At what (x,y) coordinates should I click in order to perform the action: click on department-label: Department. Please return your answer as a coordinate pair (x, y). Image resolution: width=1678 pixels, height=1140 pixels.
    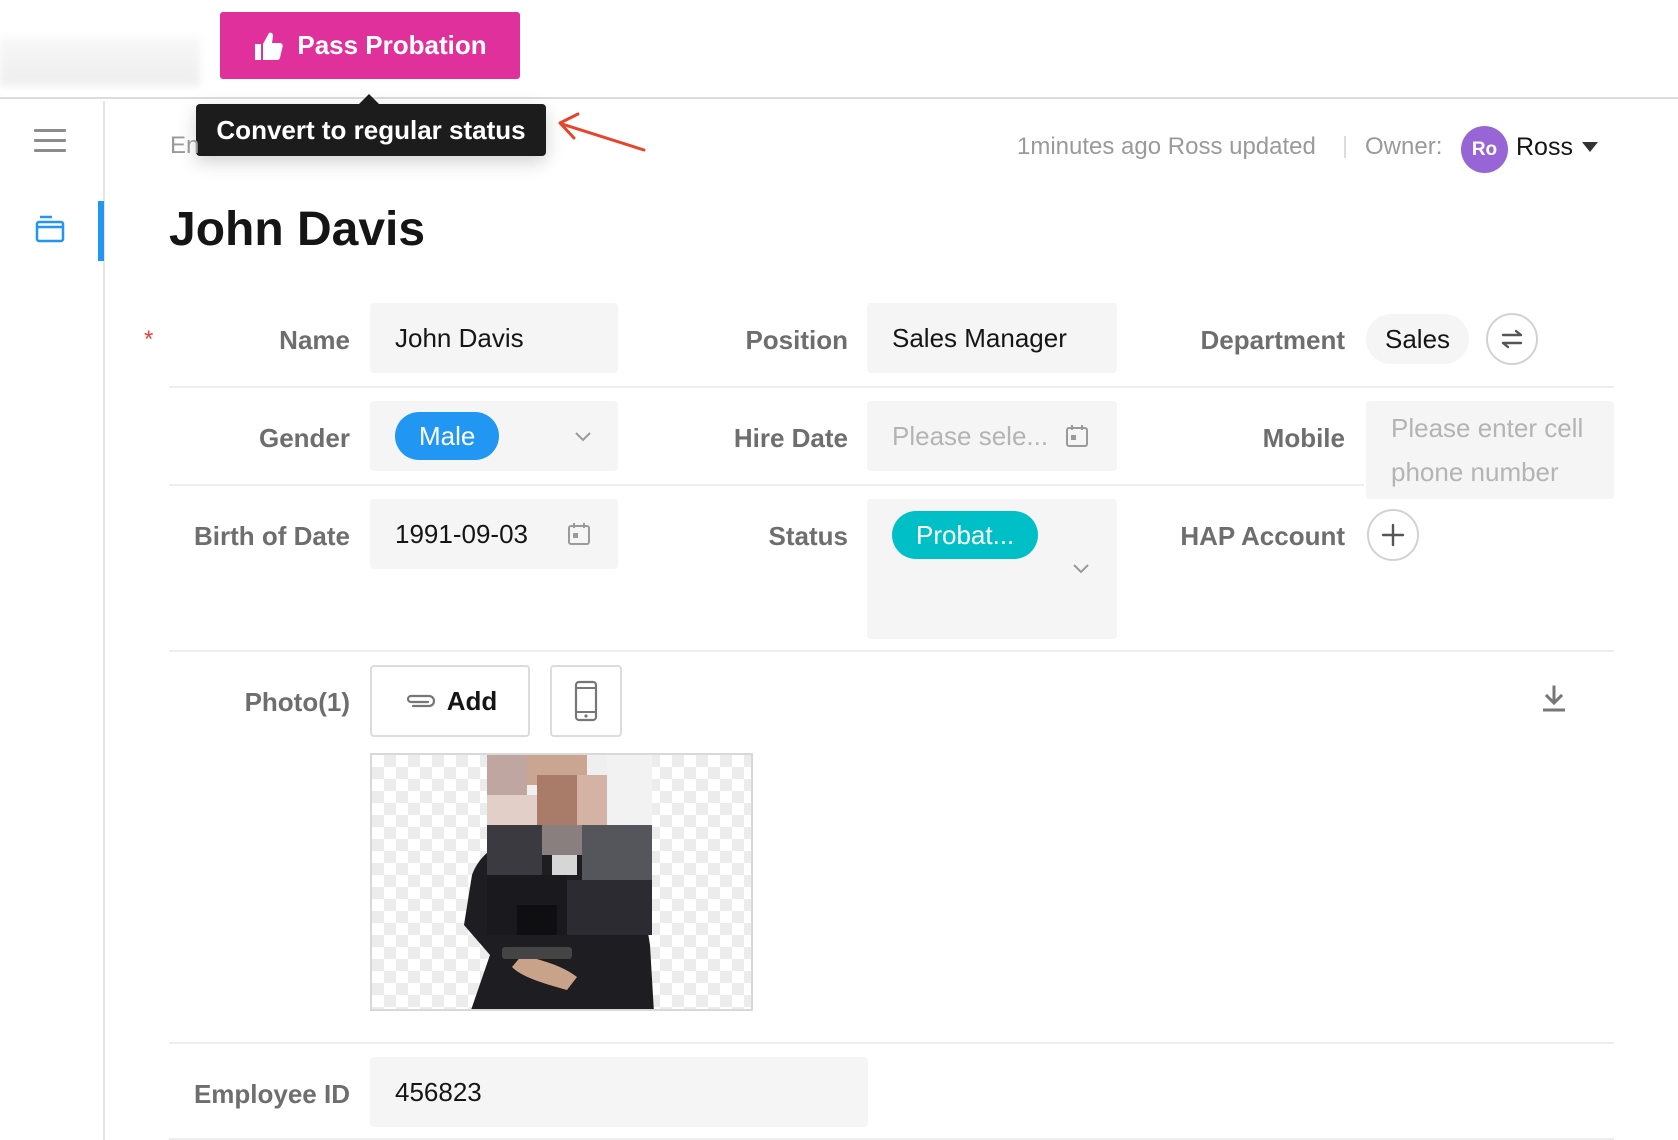
    Looking at the image, I should click on (1272, 340).